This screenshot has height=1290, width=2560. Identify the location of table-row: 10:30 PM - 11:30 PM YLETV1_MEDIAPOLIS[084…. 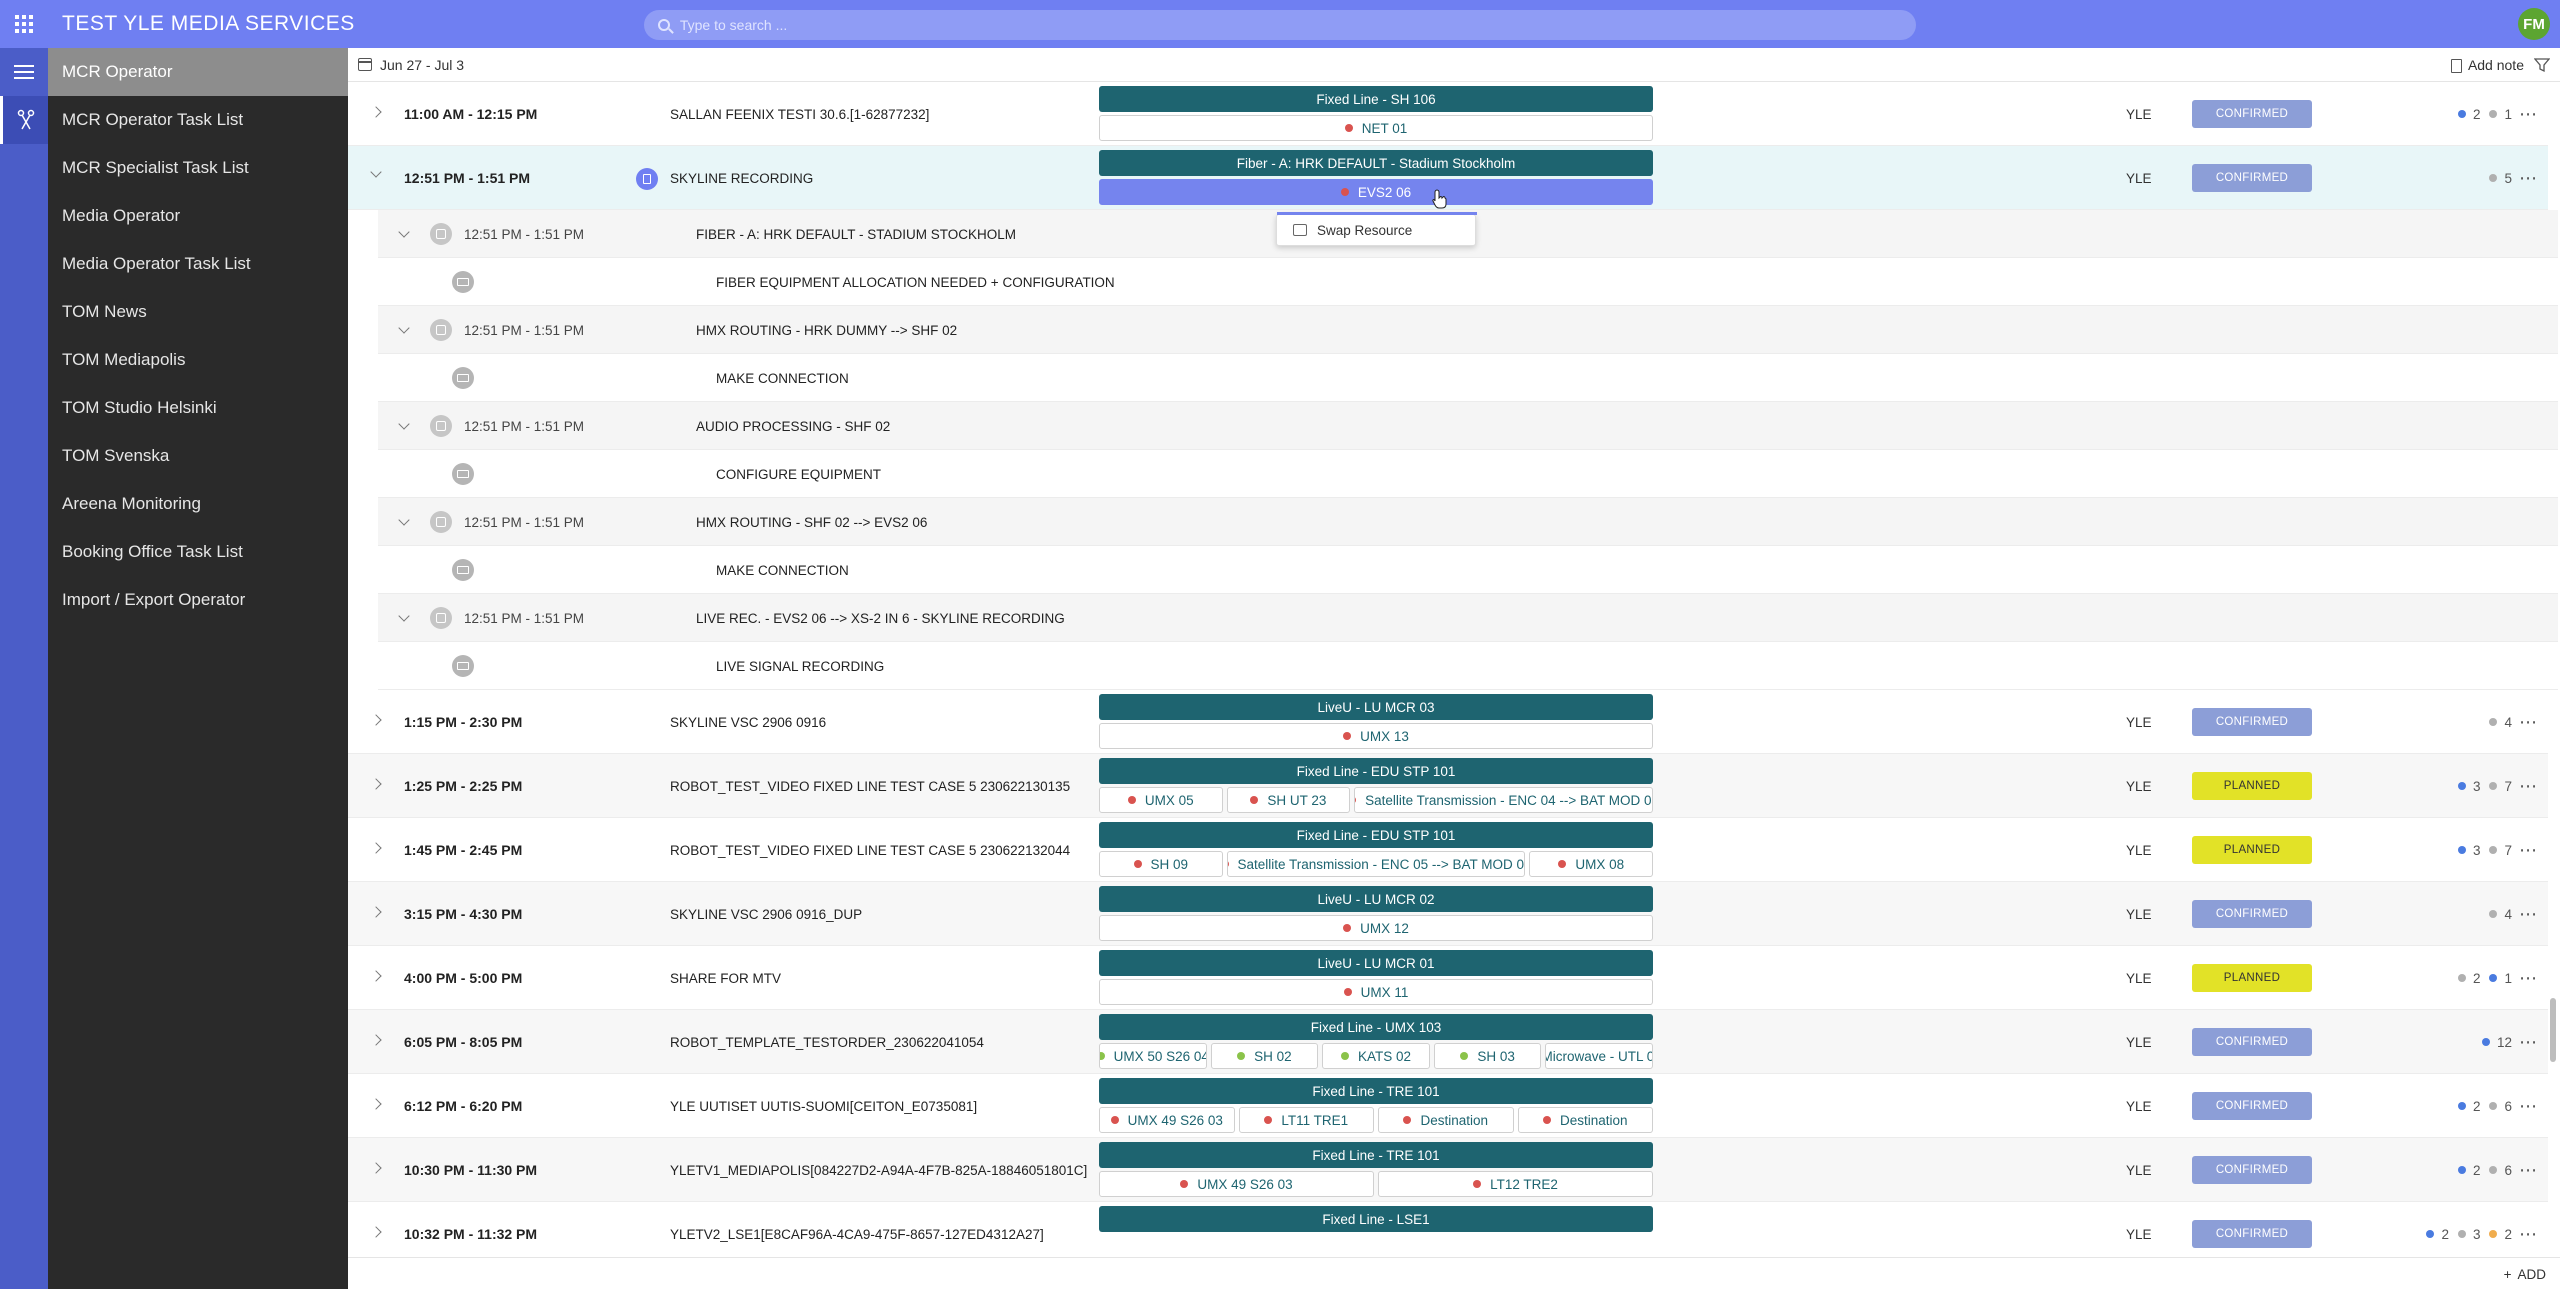
(1448, 1170).